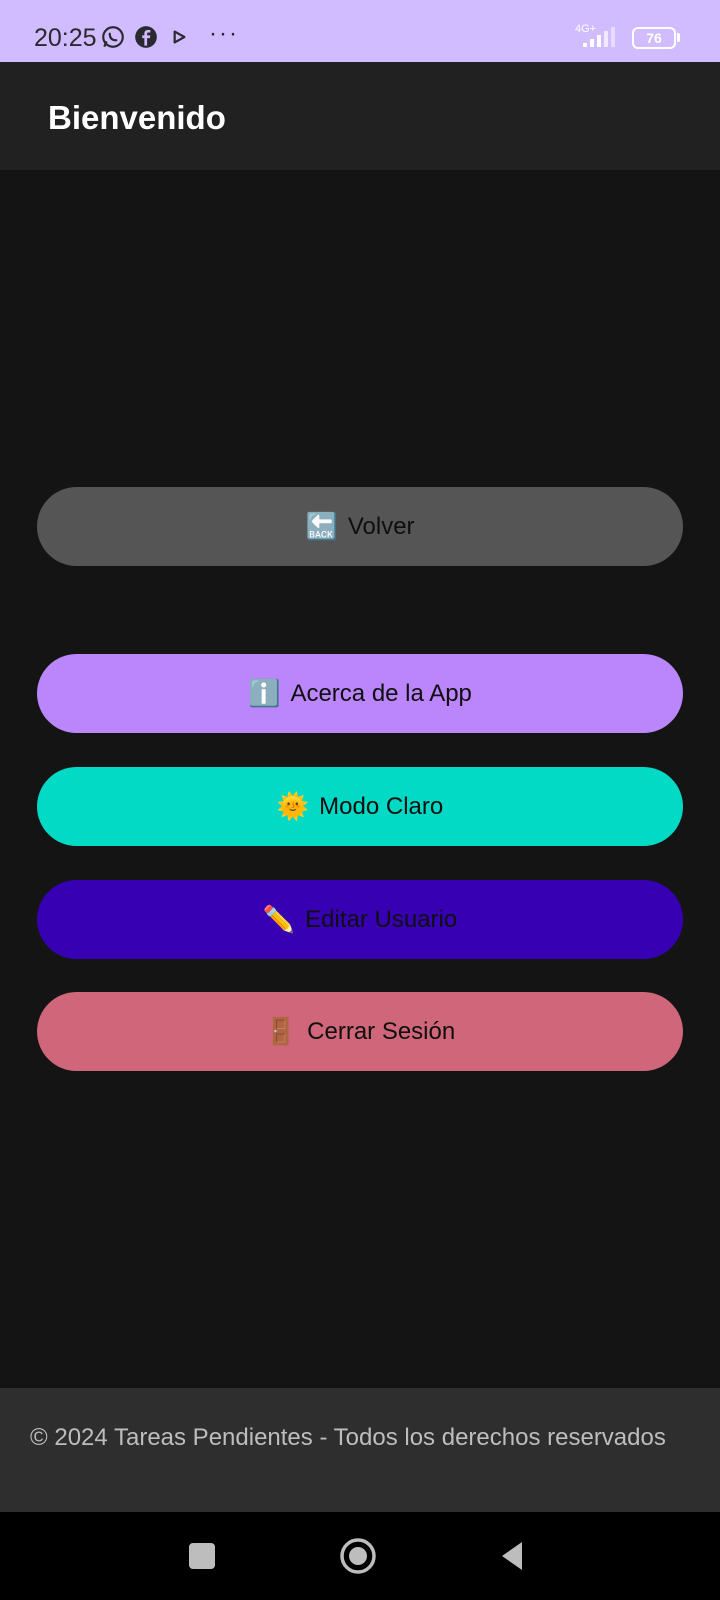 Image resolution: width=720 pixels, height=1600 pixels. I want to click on back-arrow-icon: 🔙, so click(321, 526).